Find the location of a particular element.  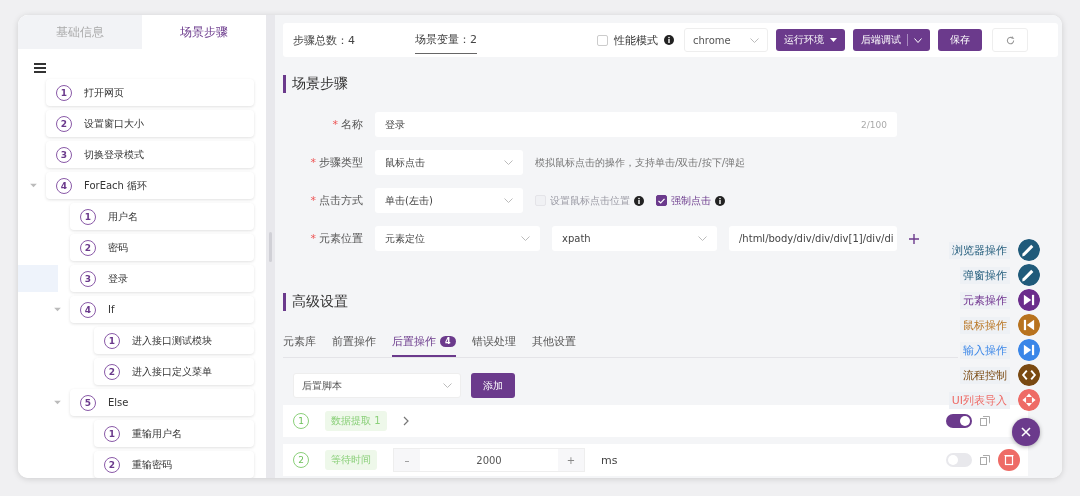

form-label: * 名称 is located at coordinates (347, 124).